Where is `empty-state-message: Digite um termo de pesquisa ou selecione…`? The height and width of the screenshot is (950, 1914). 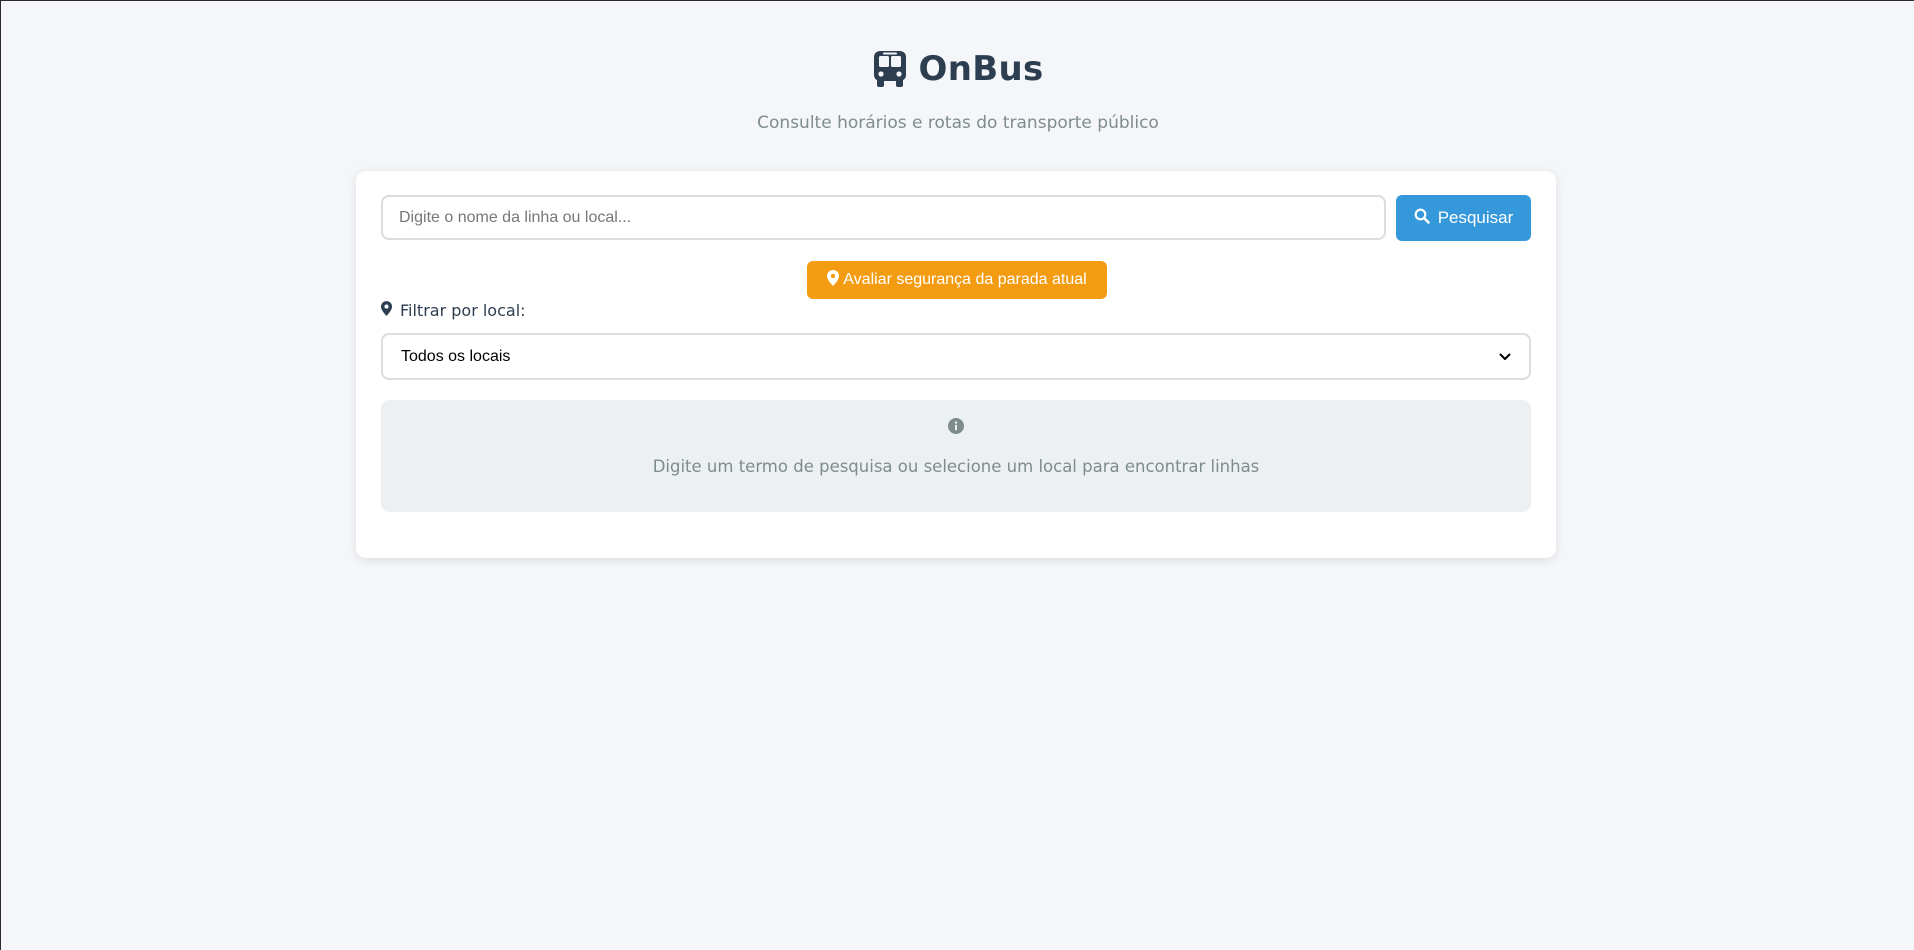 empty-state-message: Digite um termo de pesquisa ou selecione… is located at coordinates (956, 466).